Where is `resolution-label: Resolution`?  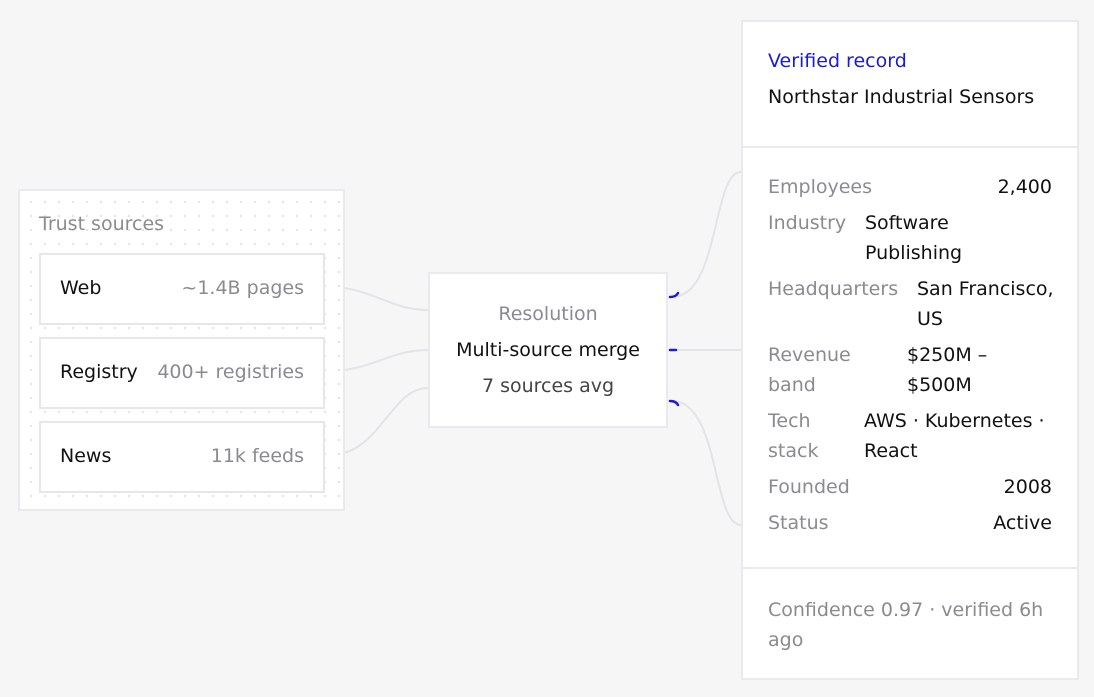 resolution-label: Resolution is located at coordinates (548, 314).